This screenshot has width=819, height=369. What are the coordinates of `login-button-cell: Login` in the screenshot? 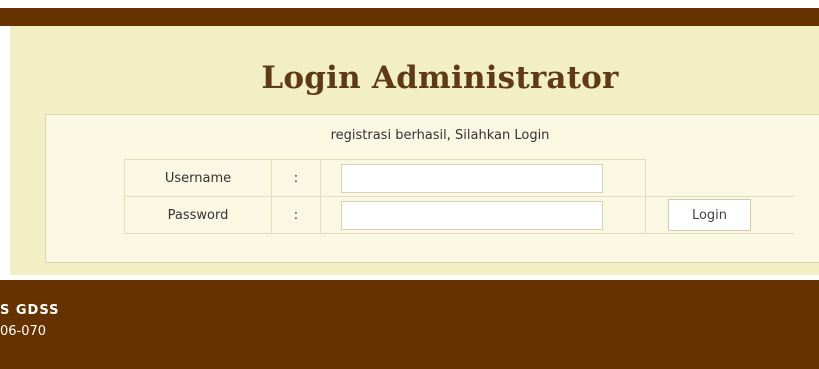 It's located at (719, 215).